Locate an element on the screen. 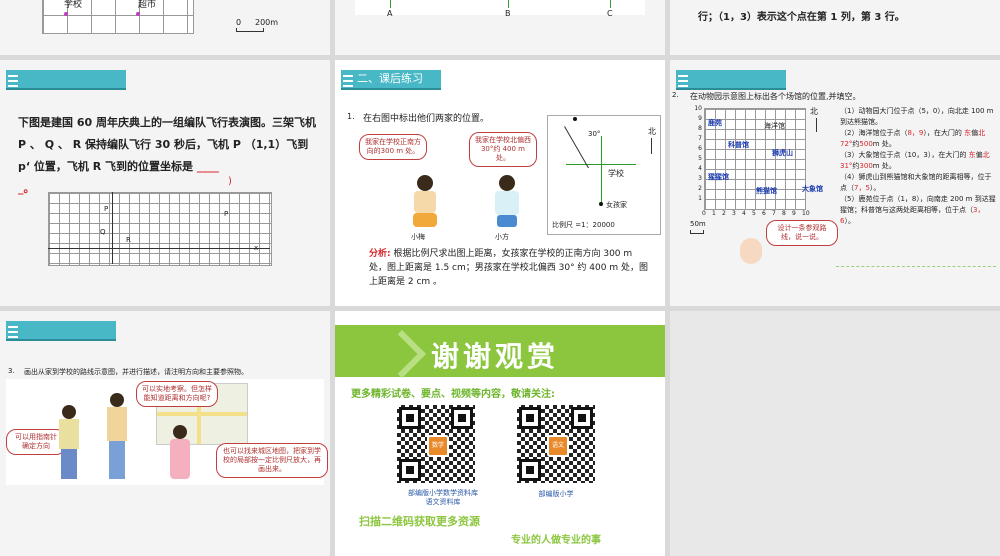 The height and width of the screenshot is (556, 1000). tab-title: 二、课后练习 is located at coordinates (390, 78).